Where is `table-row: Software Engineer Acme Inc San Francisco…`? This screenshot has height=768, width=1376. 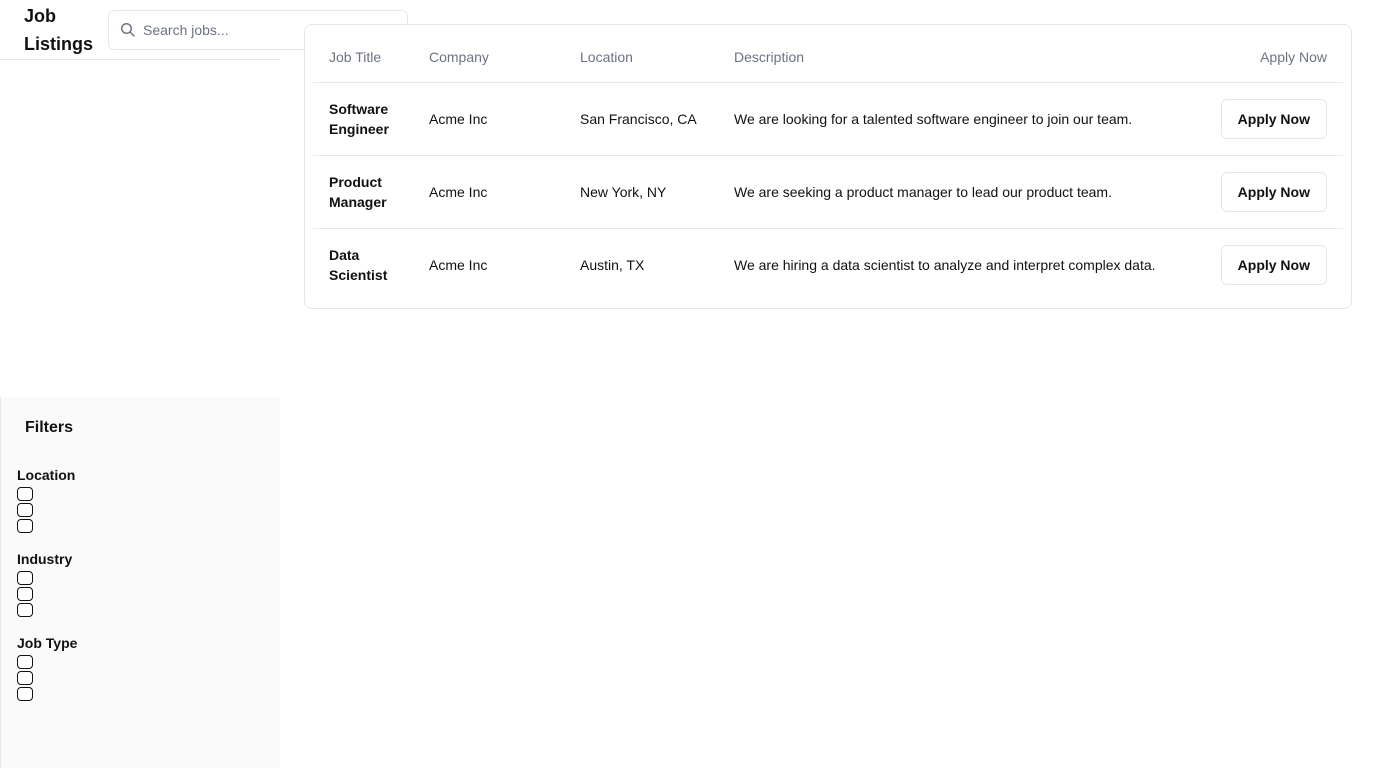 table-row: Software Engineer Acme Inc San Francisco… is located at coordinates (828, 119).